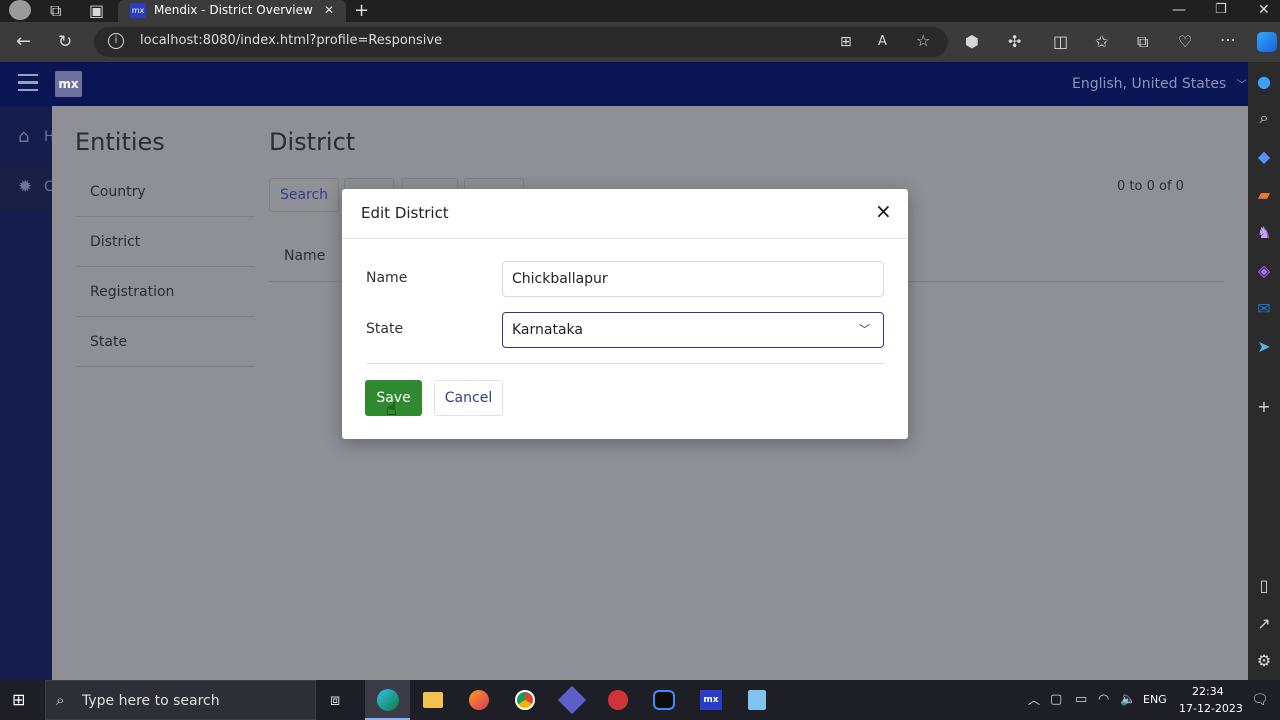  Describe the element at coordinates (405, 213) in the screenshot. I see `dialog-title: Edit District` at that location.